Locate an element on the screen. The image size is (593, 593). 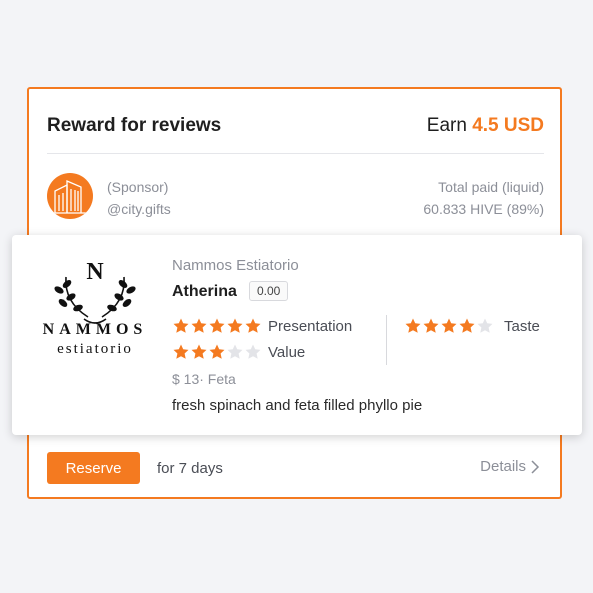
rating-taste: Taste is located at coordinates (472, 326).